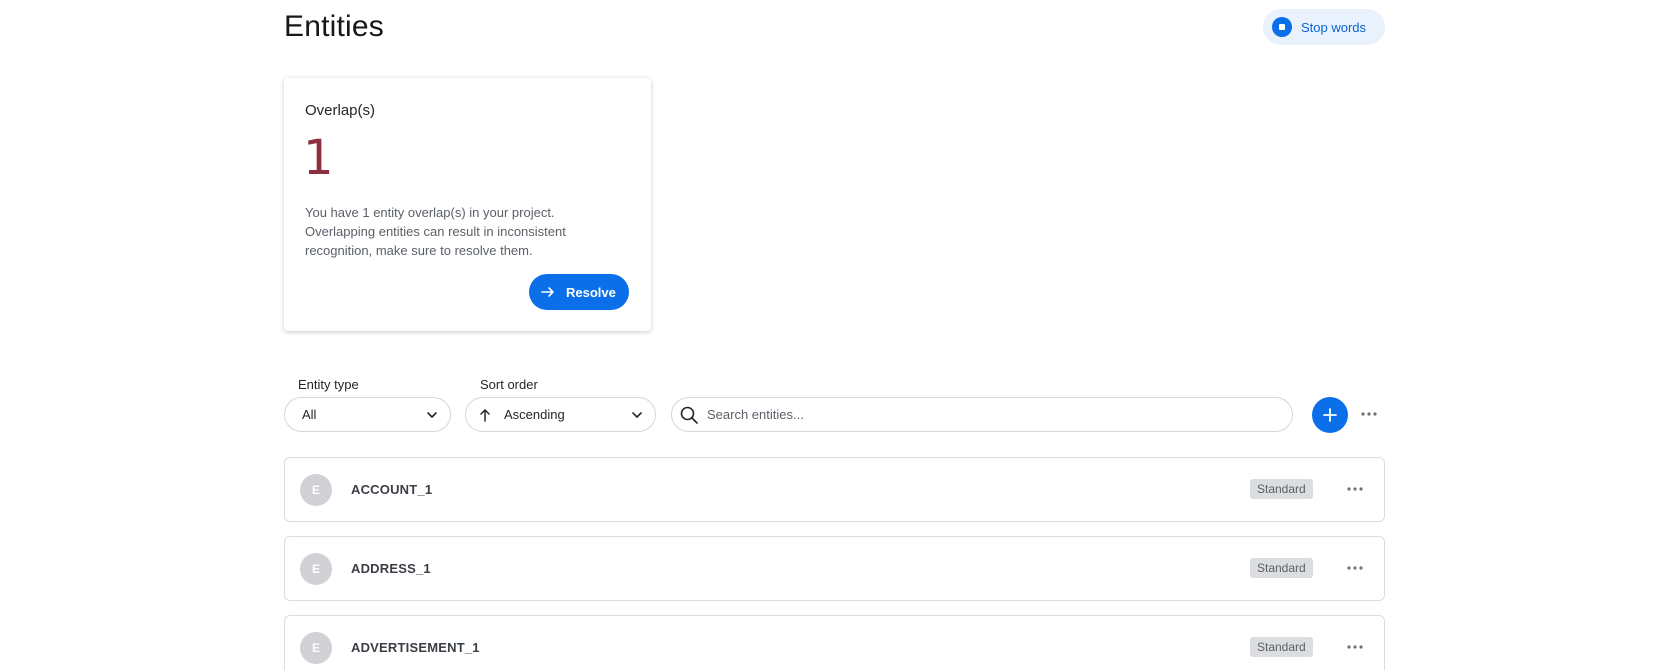 The image size is (1679, 670). What do you see at coordinates (485, 415) in the screenshot?
I see `arrow-up-icon` at bounding box center [485, 415].